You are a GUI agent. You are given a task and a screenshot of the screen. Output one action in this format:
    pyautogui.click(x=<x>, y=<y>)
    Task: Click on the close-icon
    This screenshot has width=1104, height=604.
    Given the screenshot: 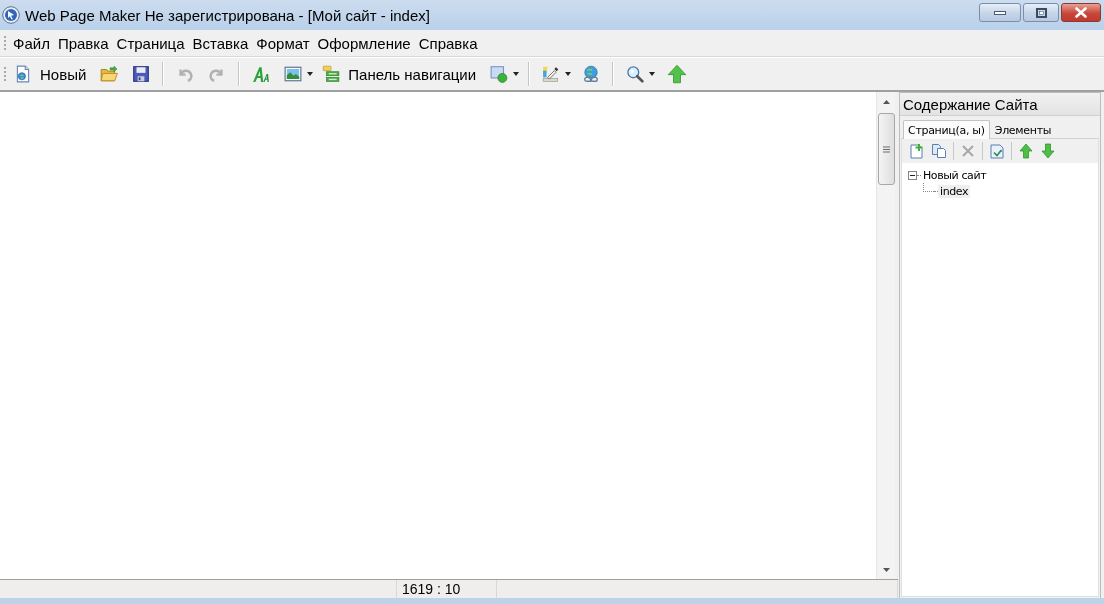 What is the action you would take?
    pyautogui.click(x=1081, y=12)
    